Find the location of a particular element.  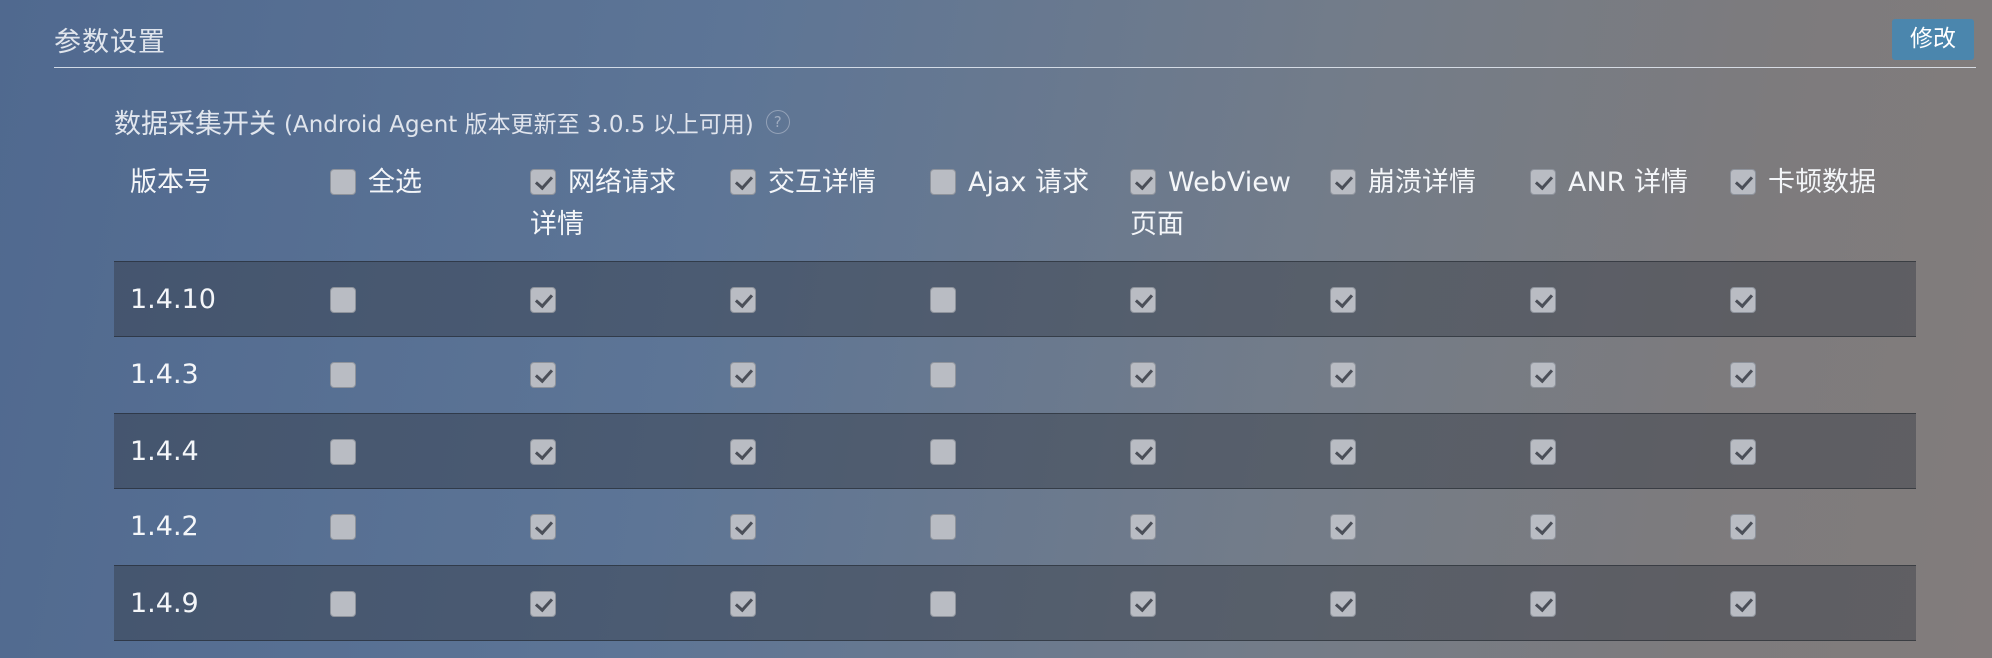

column-header-anr: ANR 详情 is located at coordinates (1609, 183).